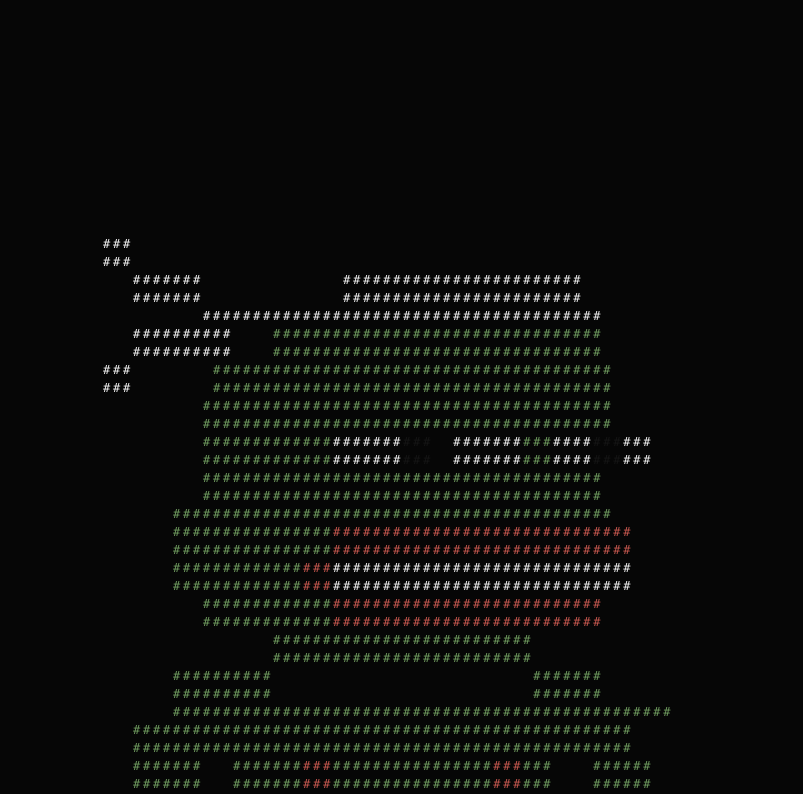 The width and height of the screenshot is (803, 794). I want to click on terminal-glyph-run: ###########################, so click(468, 604).